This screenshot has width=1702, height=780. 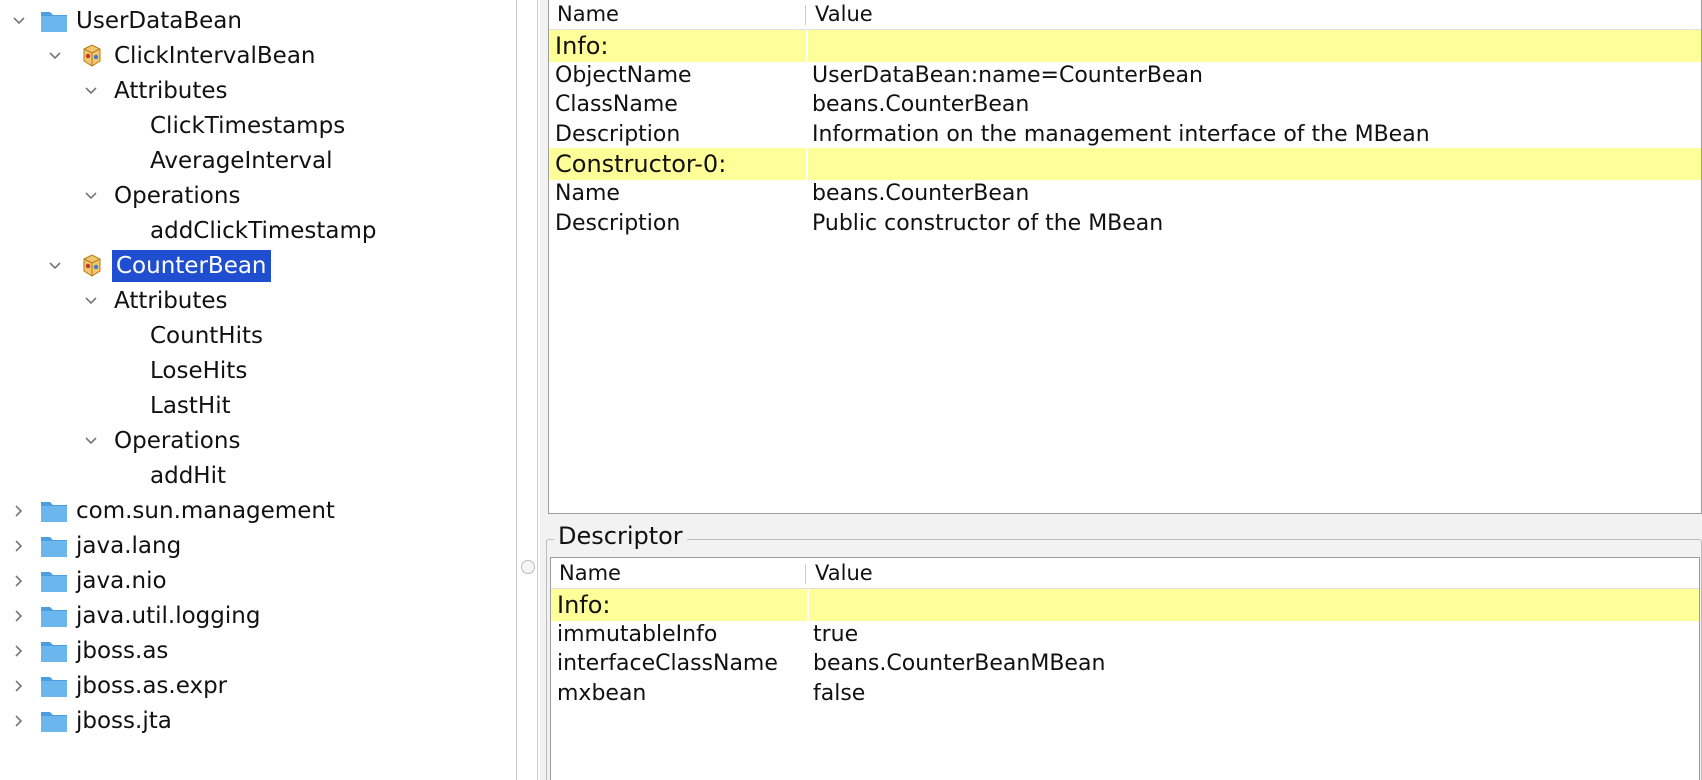 What do you see at coordinates (159, 21) in the screenshot?
I see `tree-node-label: UserDataBean` at bounding box center [159, 21].